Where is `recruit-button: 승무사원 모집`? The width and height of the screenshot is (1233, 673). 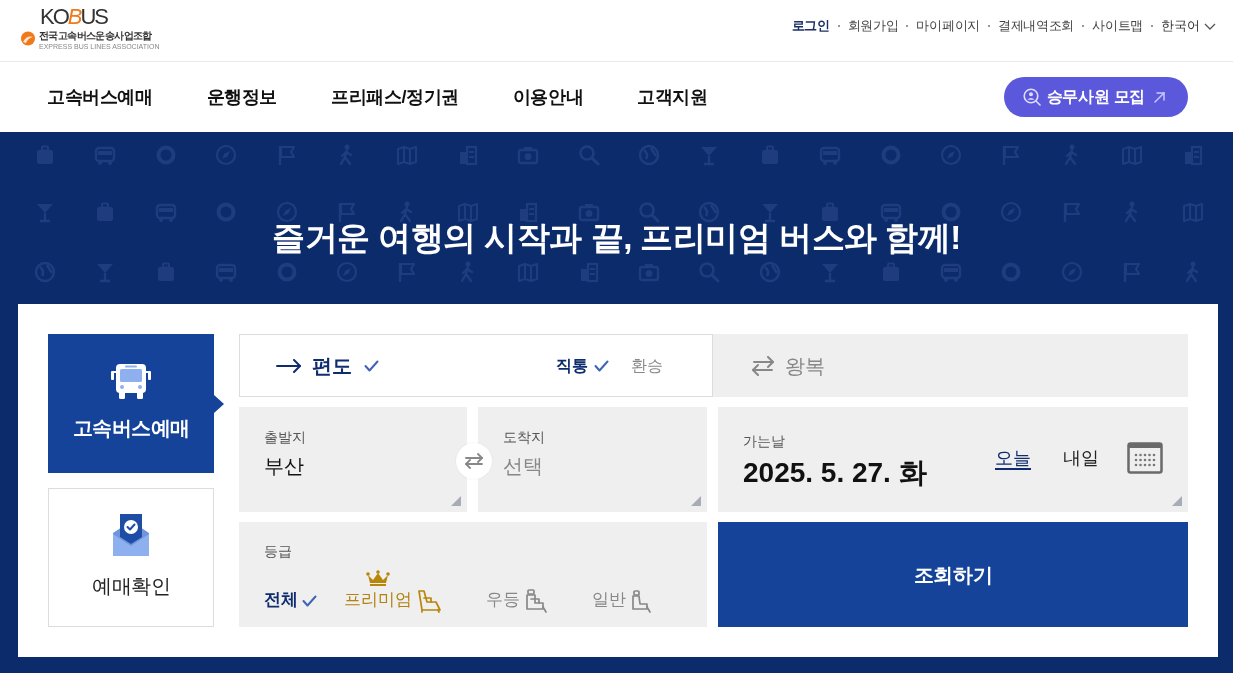 recruit-button: 승무사원 모집 is located at coordinates (1095, 97).